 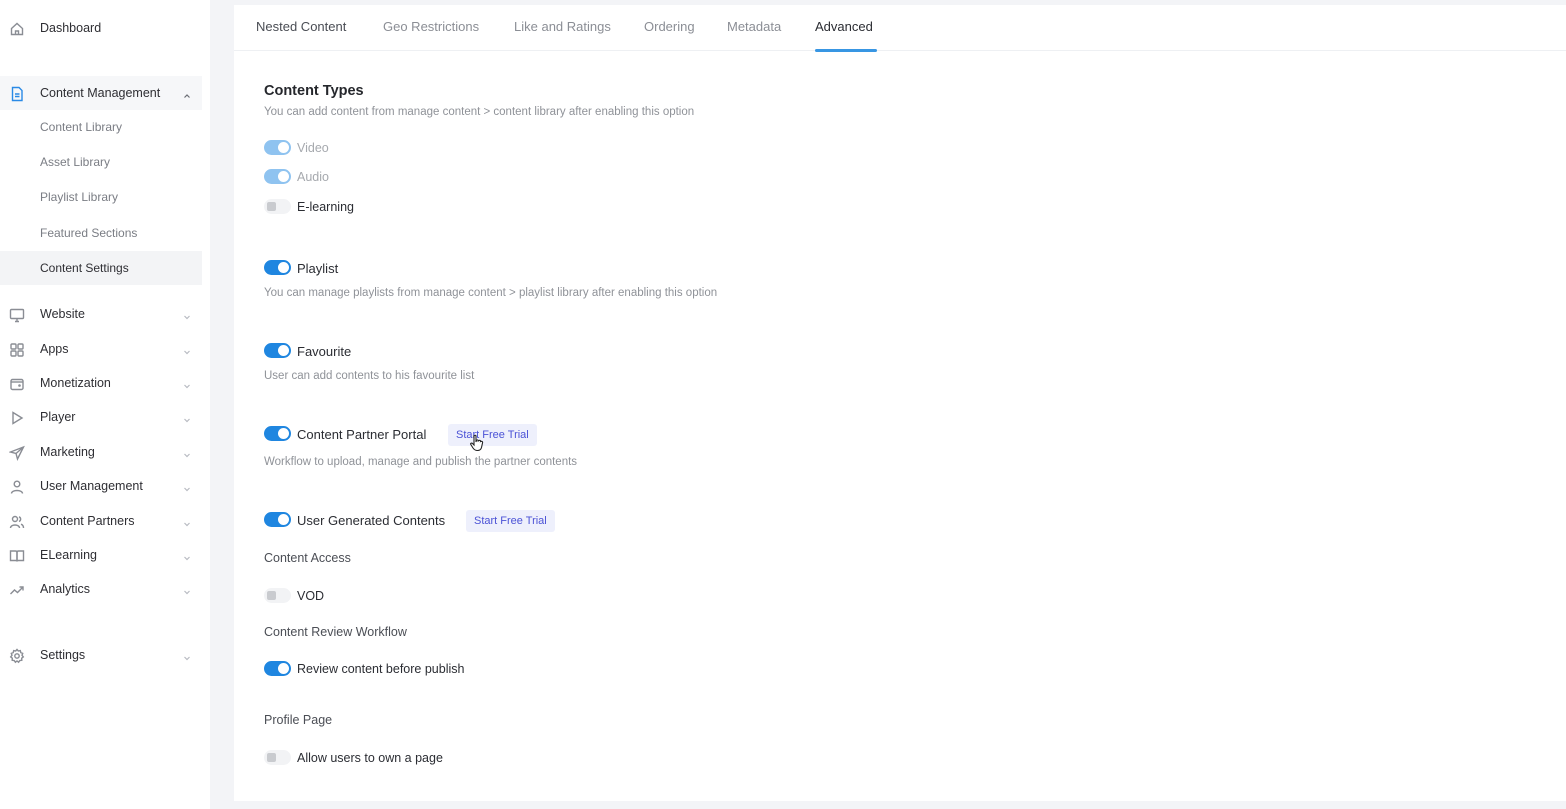 I want to click on sidebar-subitem-label: Content Library, so click(x=81, y=127).